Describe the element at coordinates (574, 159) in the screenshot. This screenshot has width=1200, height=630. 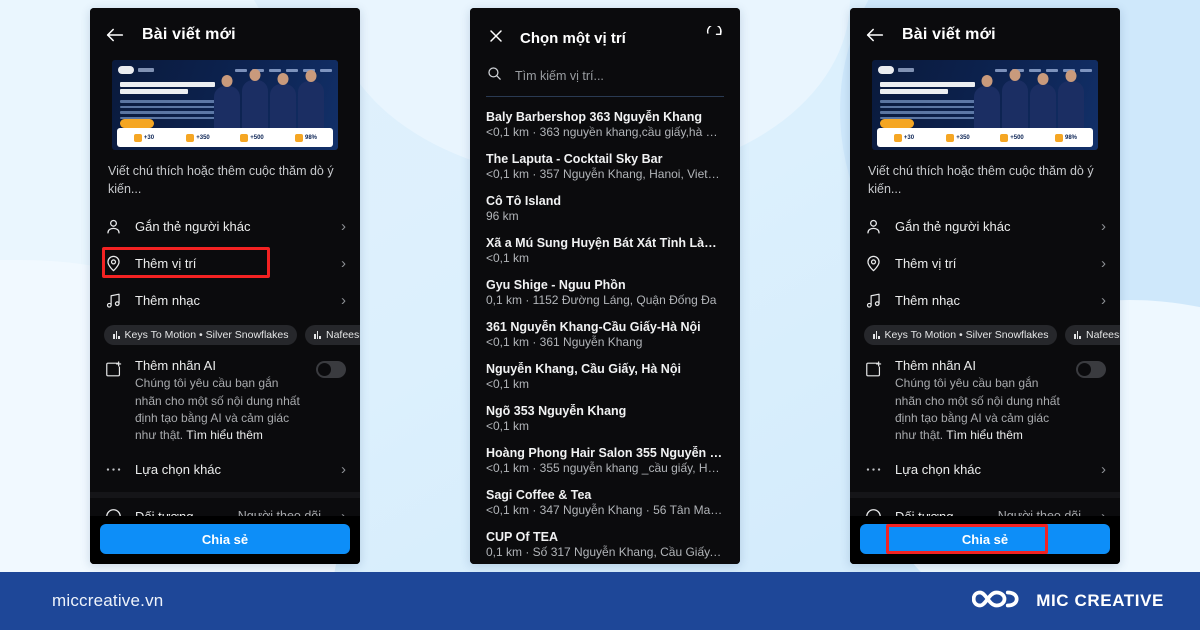
I see `location-name: The Laputa - Cocktail Sky Bar` at that location.